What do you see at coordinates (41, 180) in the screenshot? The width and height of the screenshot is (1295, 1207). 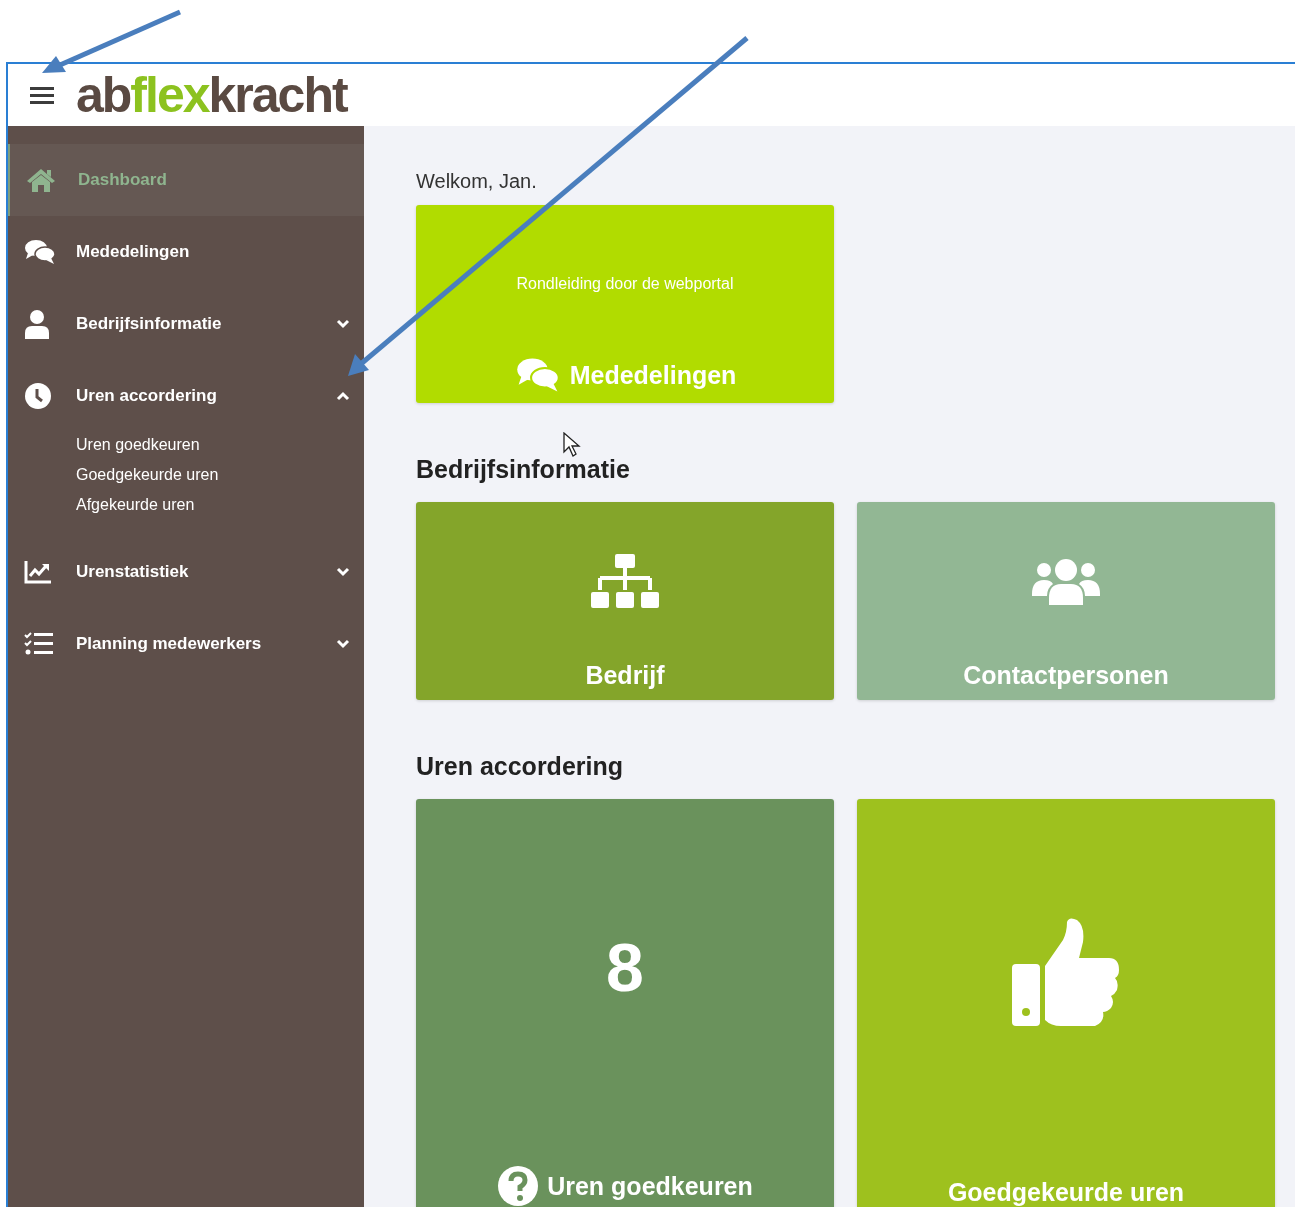 I see `home-icon` at bounding box center [41, 180].